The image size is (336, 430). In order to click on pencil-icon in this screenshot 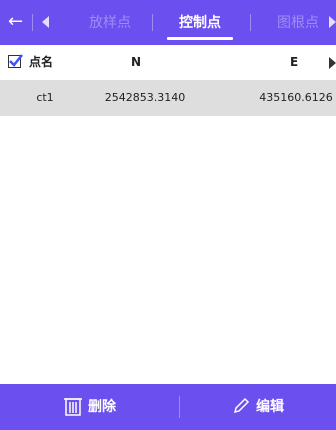, I will do `click(241, 405)`.